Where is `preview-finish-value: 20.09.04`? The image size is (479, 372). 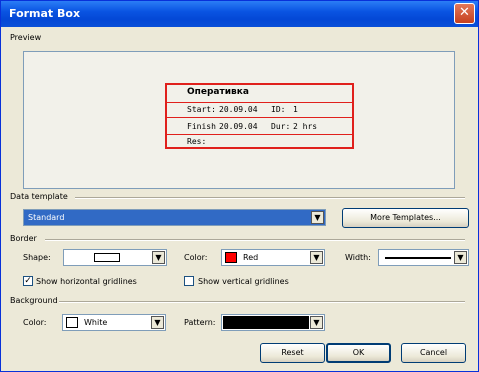 preview-finish-value: 20.09.04 is located at coordinates (238, 126).